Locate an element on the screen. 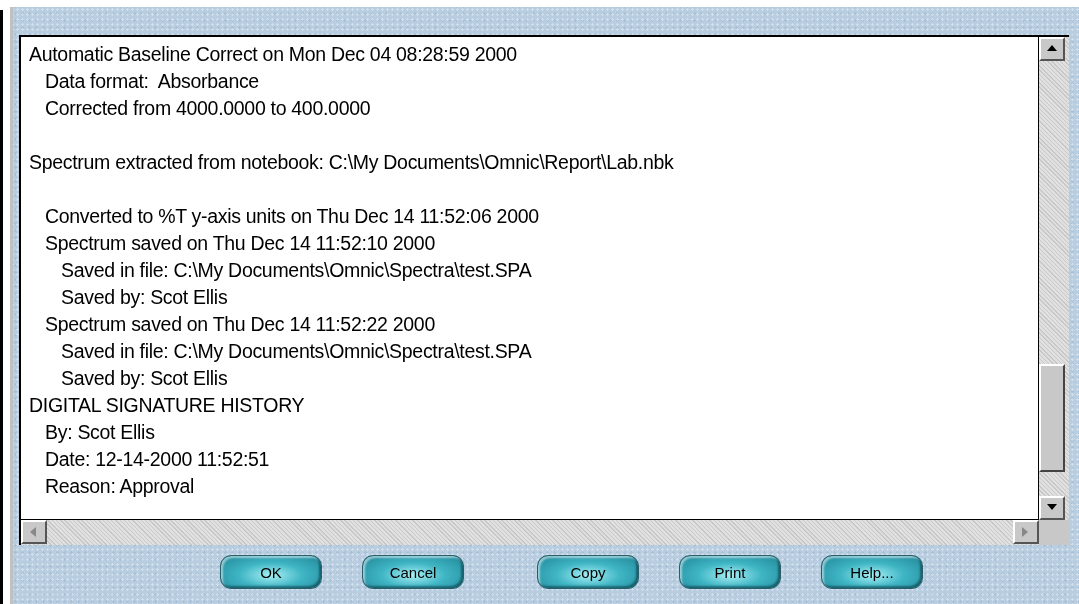 Image resolution: width=1079 pixels, height=604 pixels. log-line: Reason: Approval is located at coordinates (120, 486).